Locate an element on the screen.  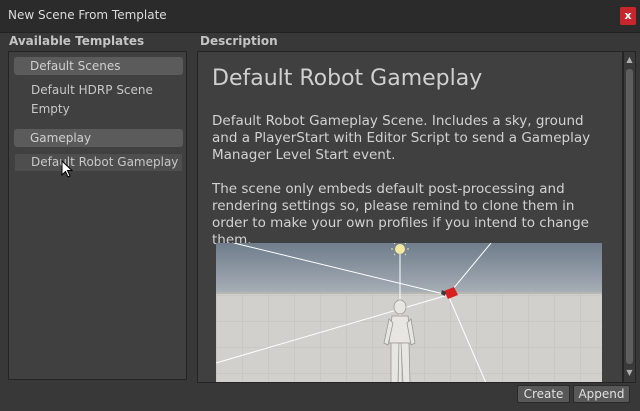
description-title: Default Robot Gameplay is located at coordinates (347, 78).